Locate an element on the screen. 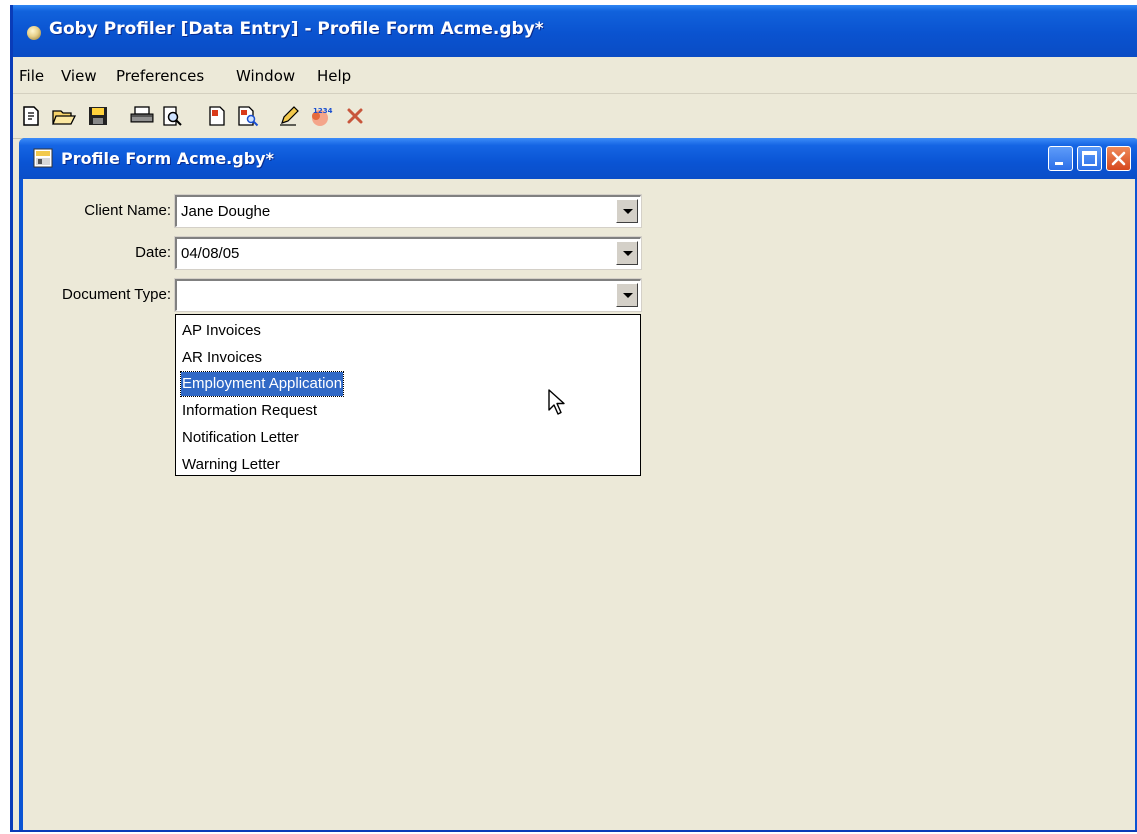 The image size is (1137, 834). document-type-label: Document Type: is located at coordinates (116, 294).